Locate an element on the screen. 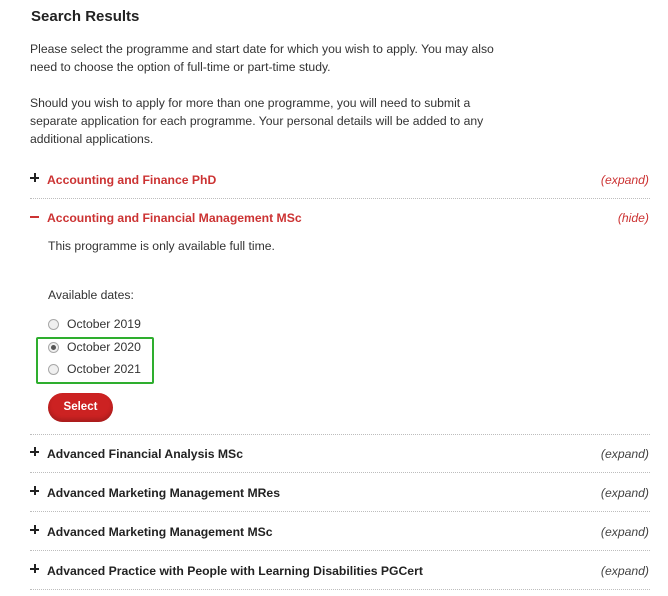 This screenshot has height=596, width=668. date-option-label: October 2019 is located at coordinates (104, 324).